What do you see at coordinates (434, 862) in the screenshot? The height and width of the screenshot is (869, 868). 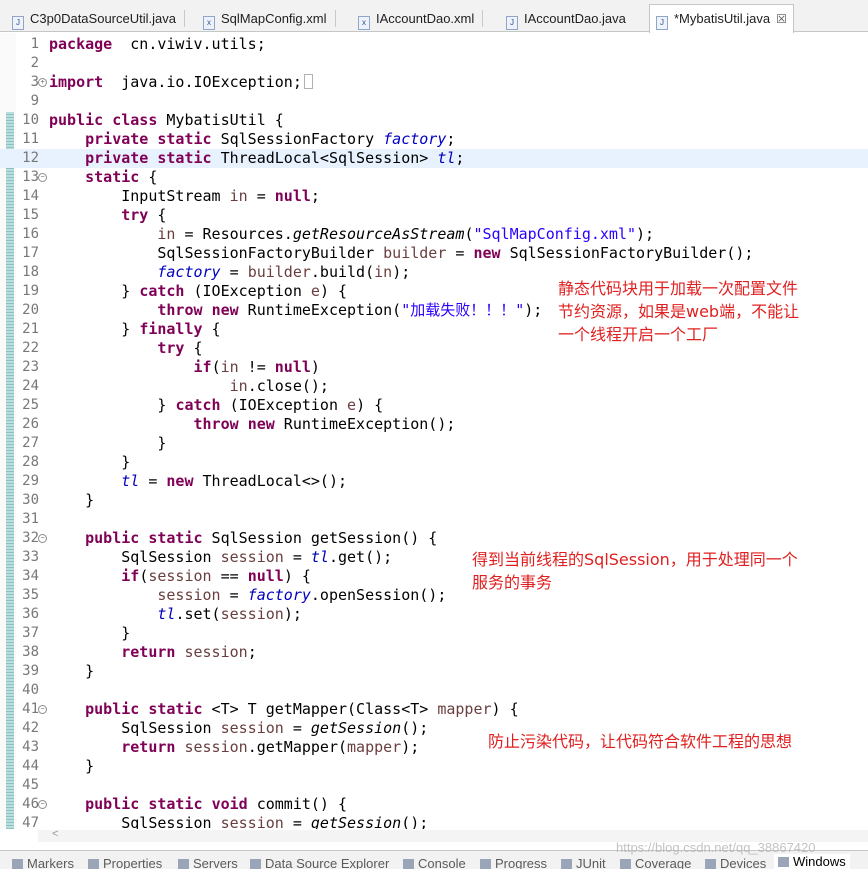 I see `tab-console: Console` at bounding box center [434, 862].